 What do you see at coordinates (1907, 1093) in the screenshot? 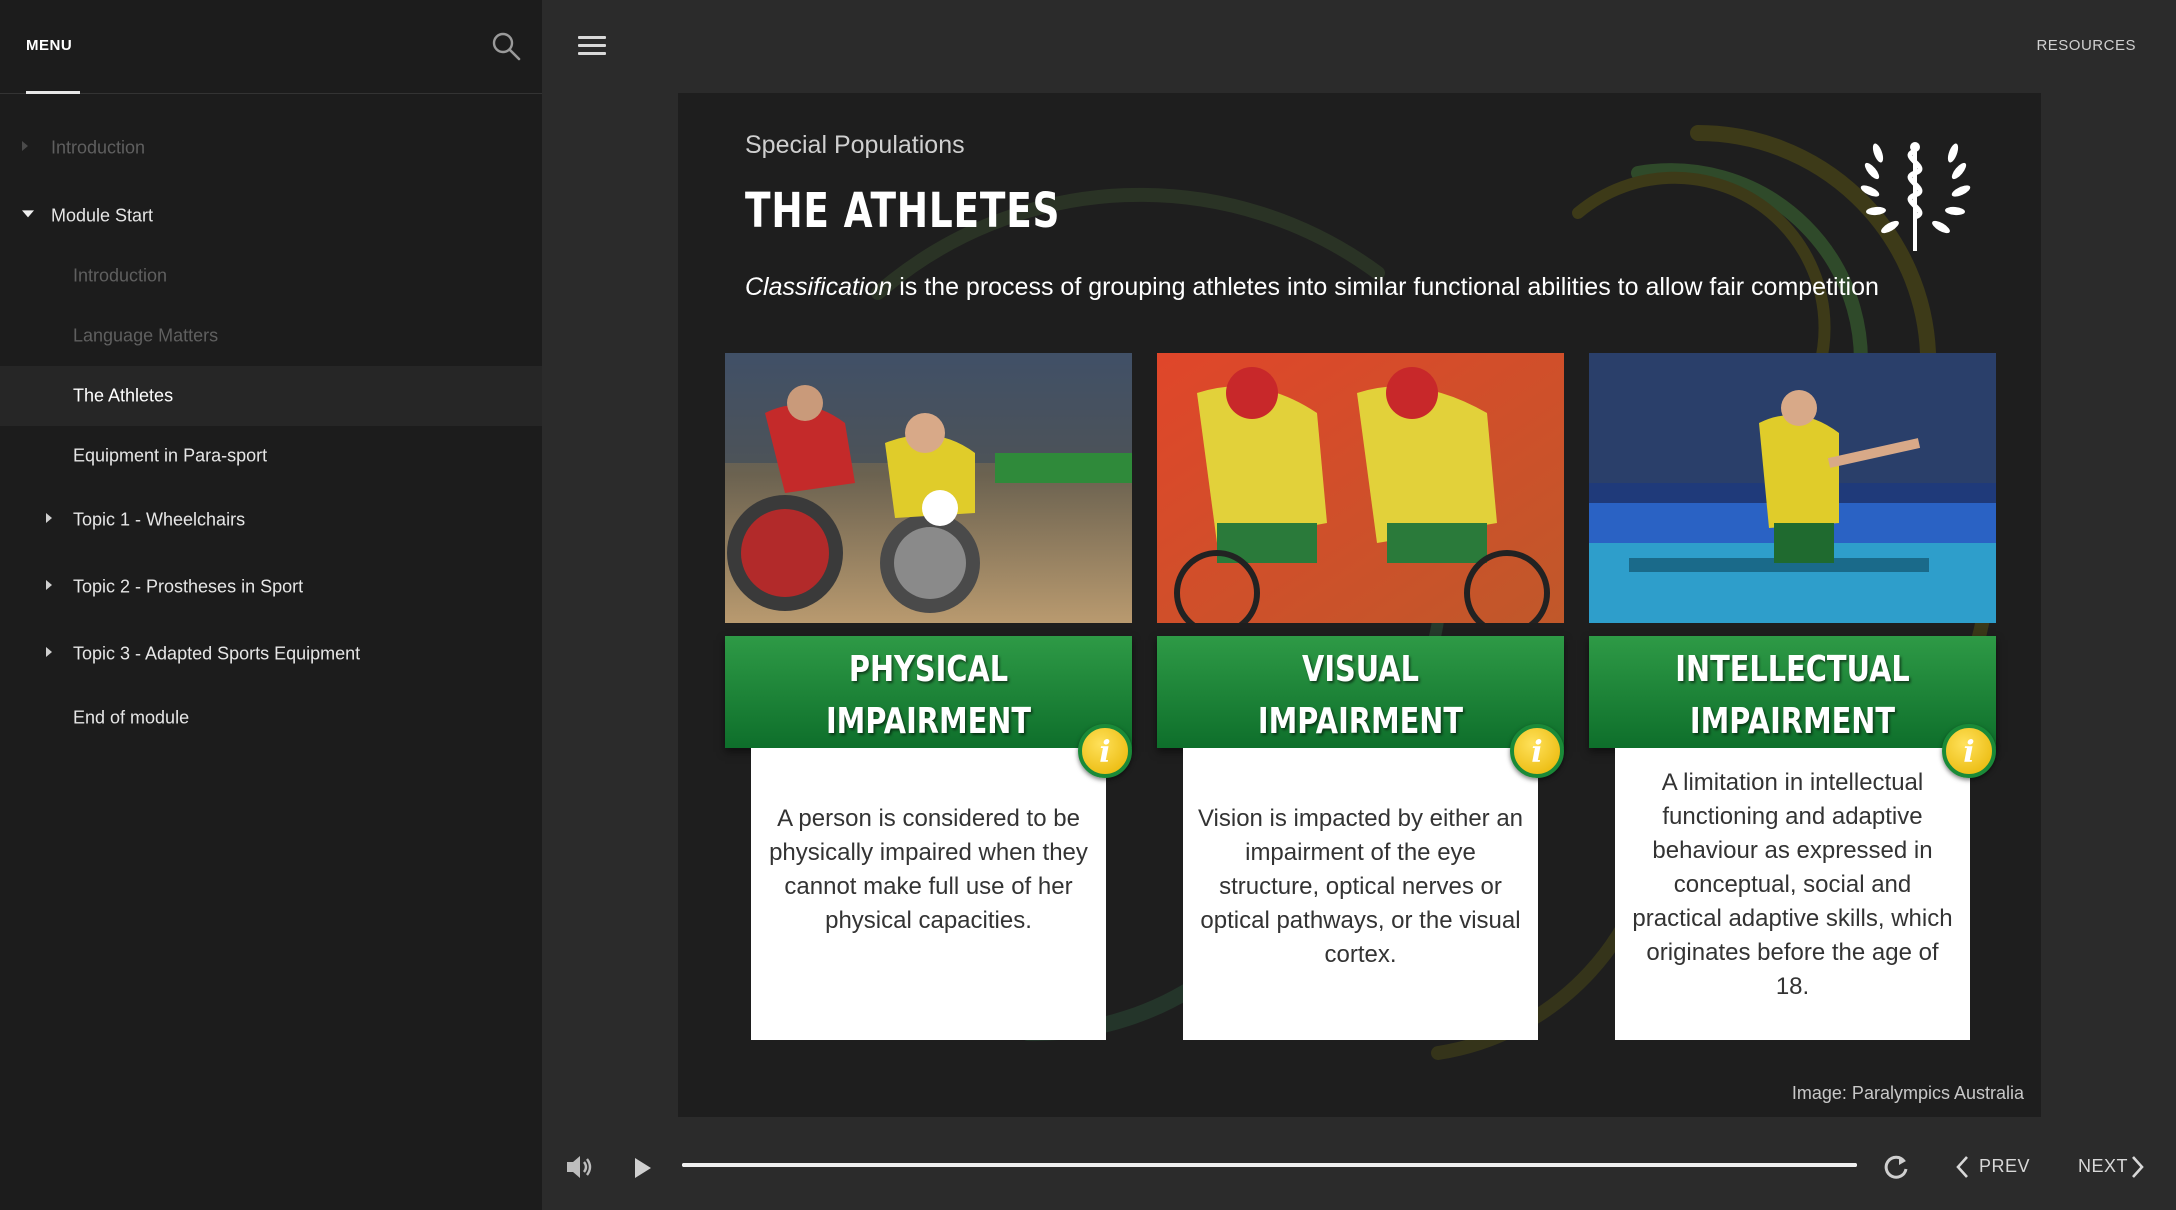
I see `image-credit: Image: Paralympics Australia` at bounding box center [1907, 1093].